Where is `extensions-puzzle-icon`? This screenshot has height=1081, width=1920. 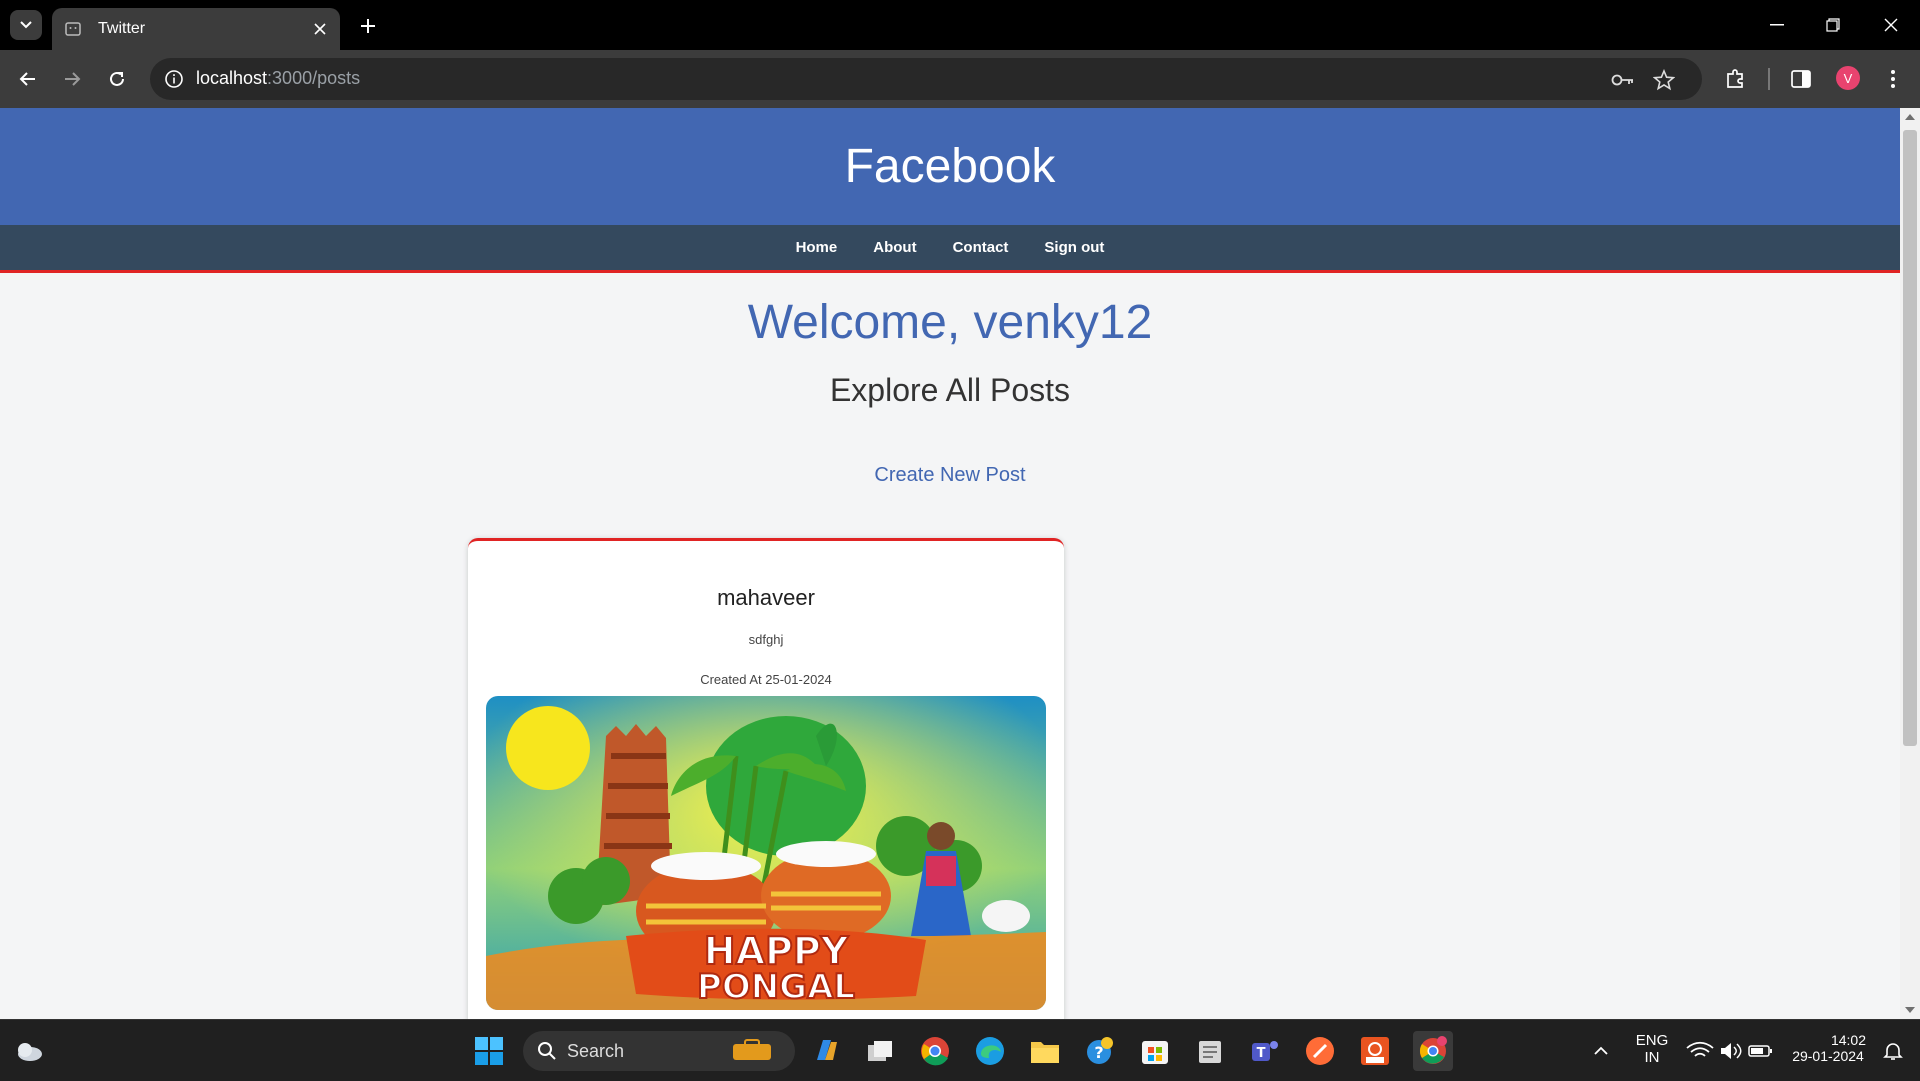
extensions-puzzle-icon is located at coordinates (1735, 79).